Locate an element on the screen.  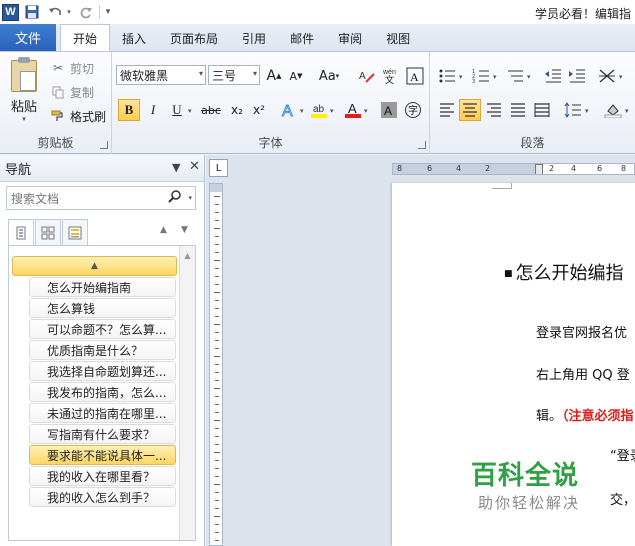
change-case-button: Aa ▾ is located at coordinates (329, 76).